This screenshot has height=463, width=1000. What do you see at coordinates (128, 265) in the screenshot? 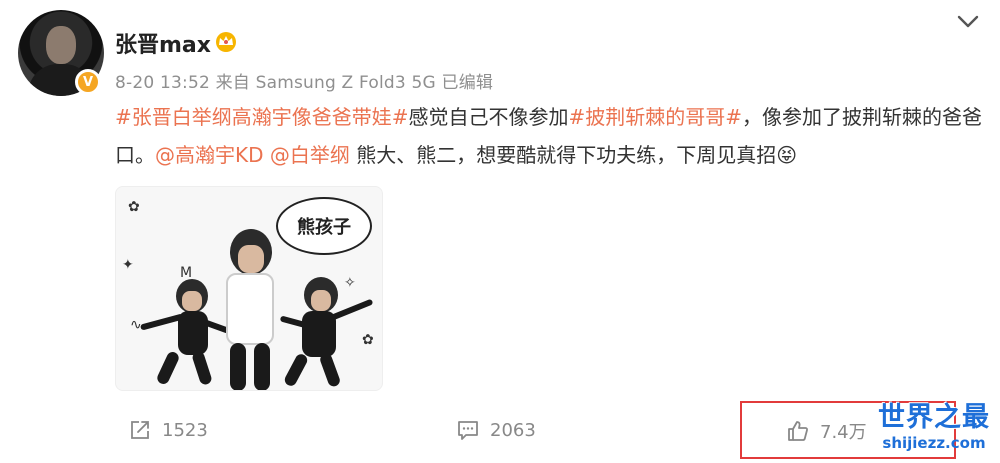
I see `doodle-spark-icon: ✦` at bounding box center [128, 265].